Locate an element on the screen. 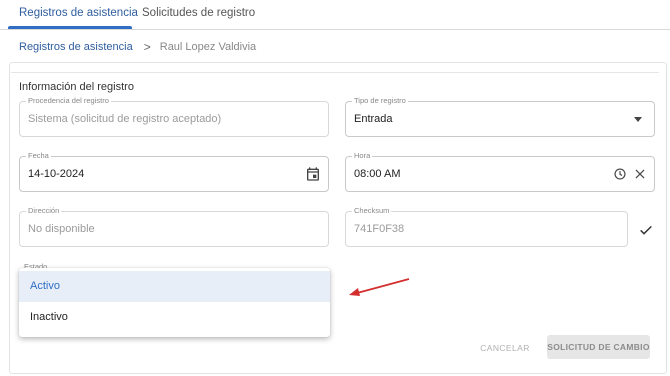 This screenshot has height=376, width=670. calendar-icon is located at coordinates (313, 174).